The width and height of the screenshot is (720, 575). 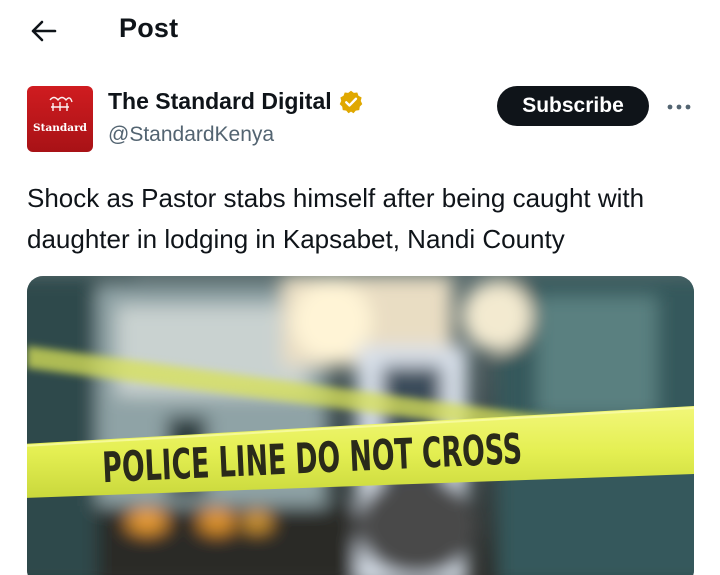 I want to click on avatar-wordmark: Standard, so click(x=60, y=128).